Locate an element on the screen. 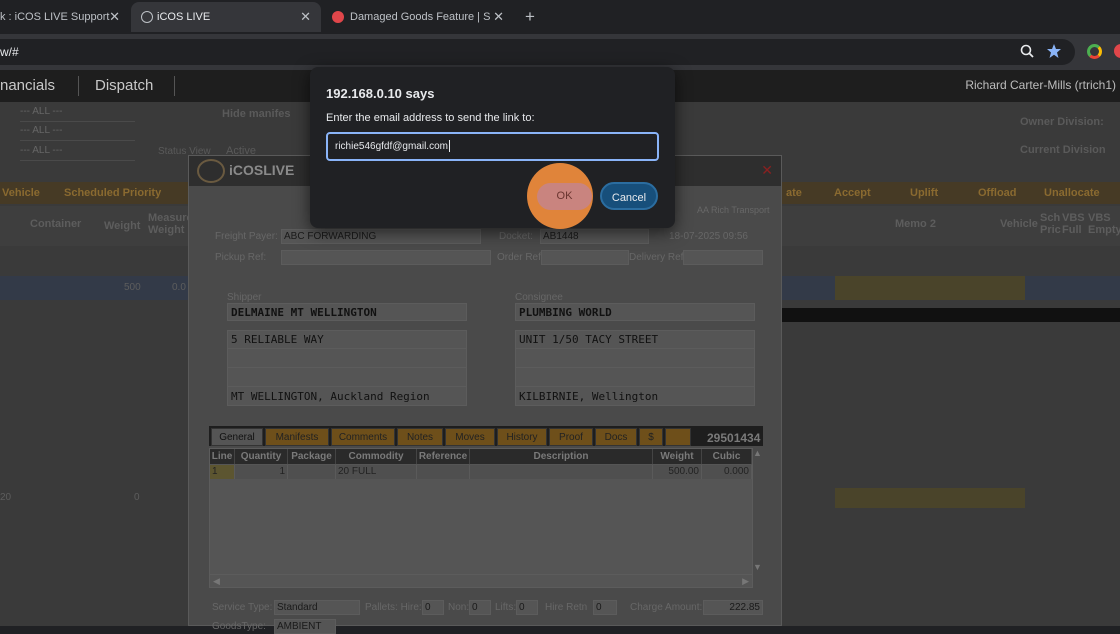  delivery-ref-field is located at coordinates (723, 257).